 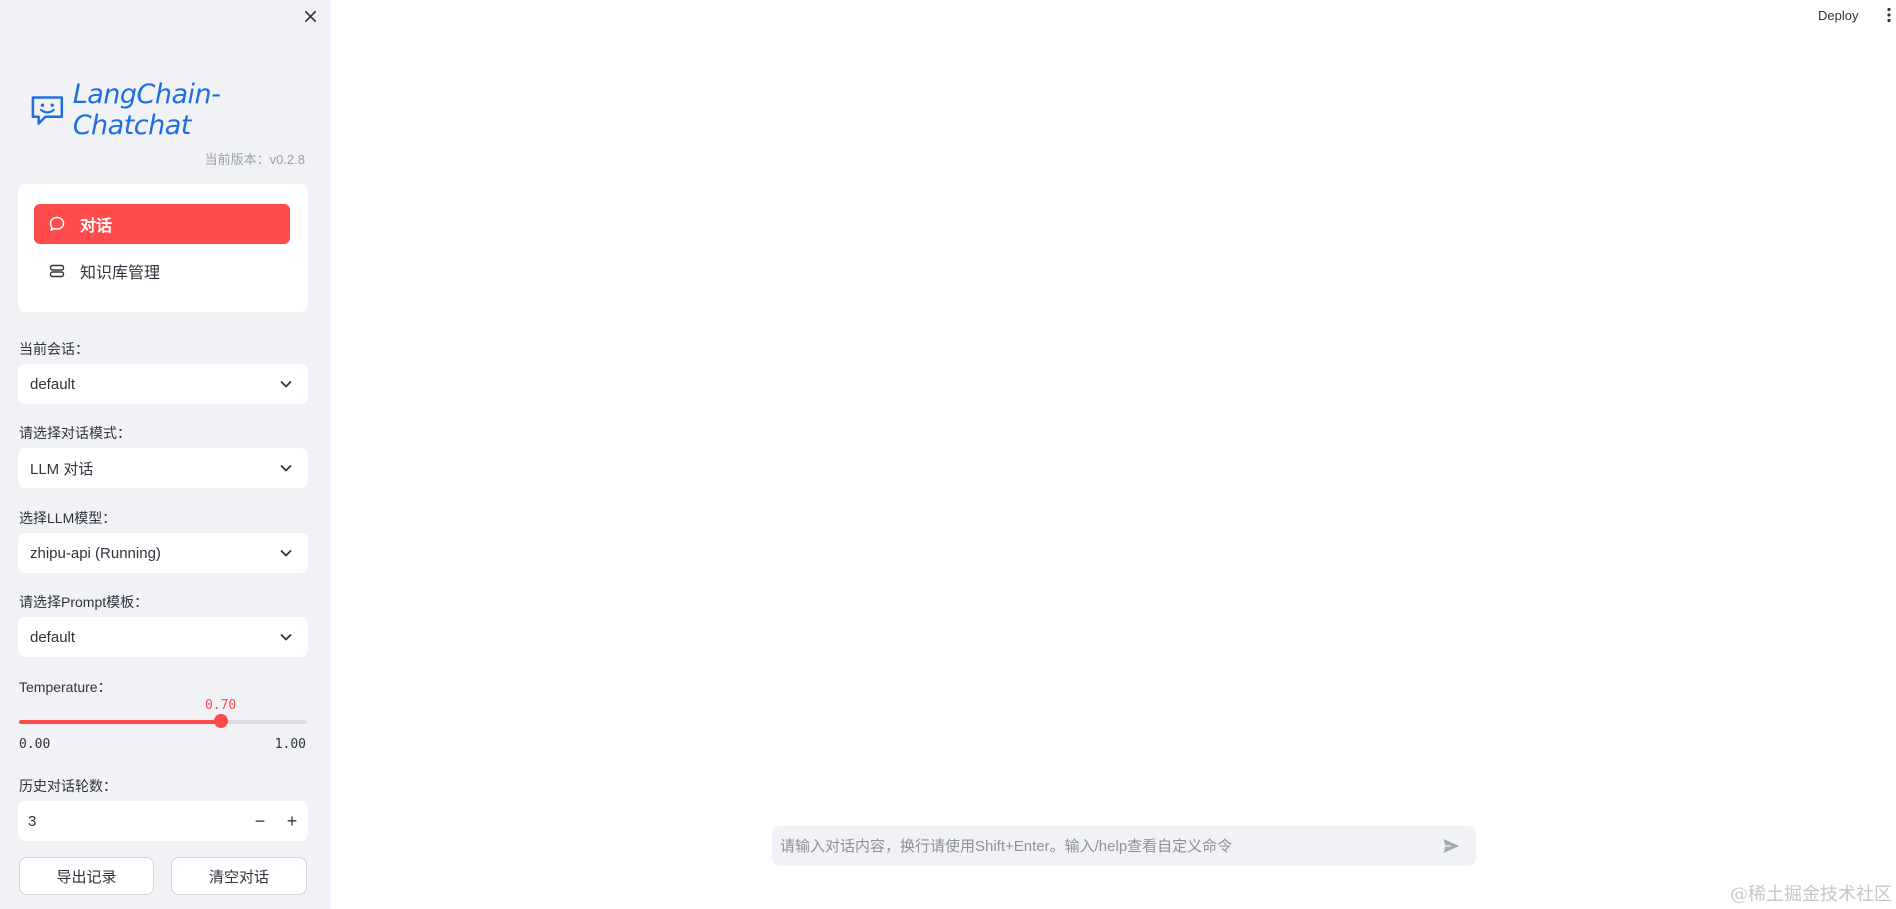 What do you see at coordinates (162, 271) in the screenshot?
I see `nav-item-knowledge-base: 知识库管理` at bounding box center [162, 271].